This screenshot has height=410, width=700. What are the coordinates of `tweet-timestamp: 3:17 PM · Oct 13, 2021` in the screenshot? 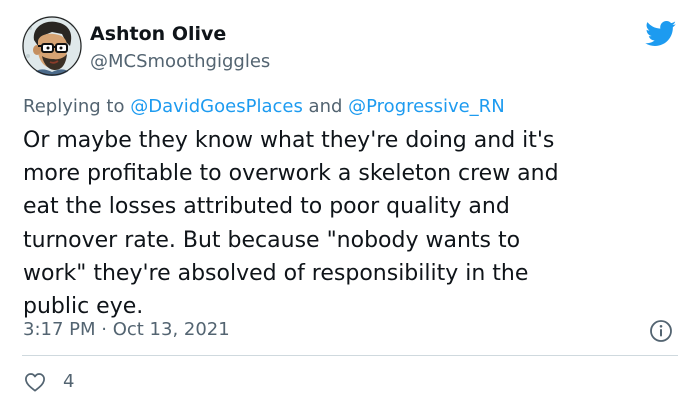 It's located at (126, 330).